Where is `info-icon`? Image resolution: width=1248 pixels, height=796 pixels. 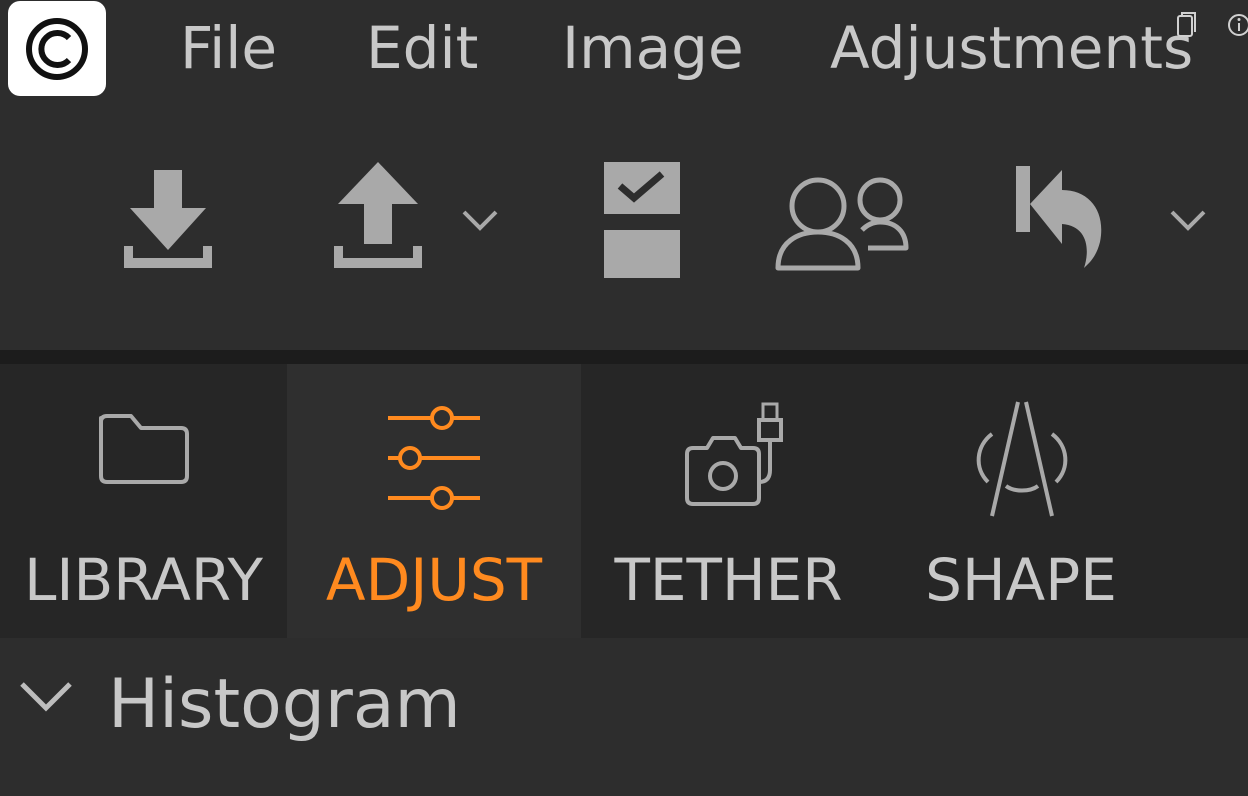
info-icon is located at coordinates (1237, 25).